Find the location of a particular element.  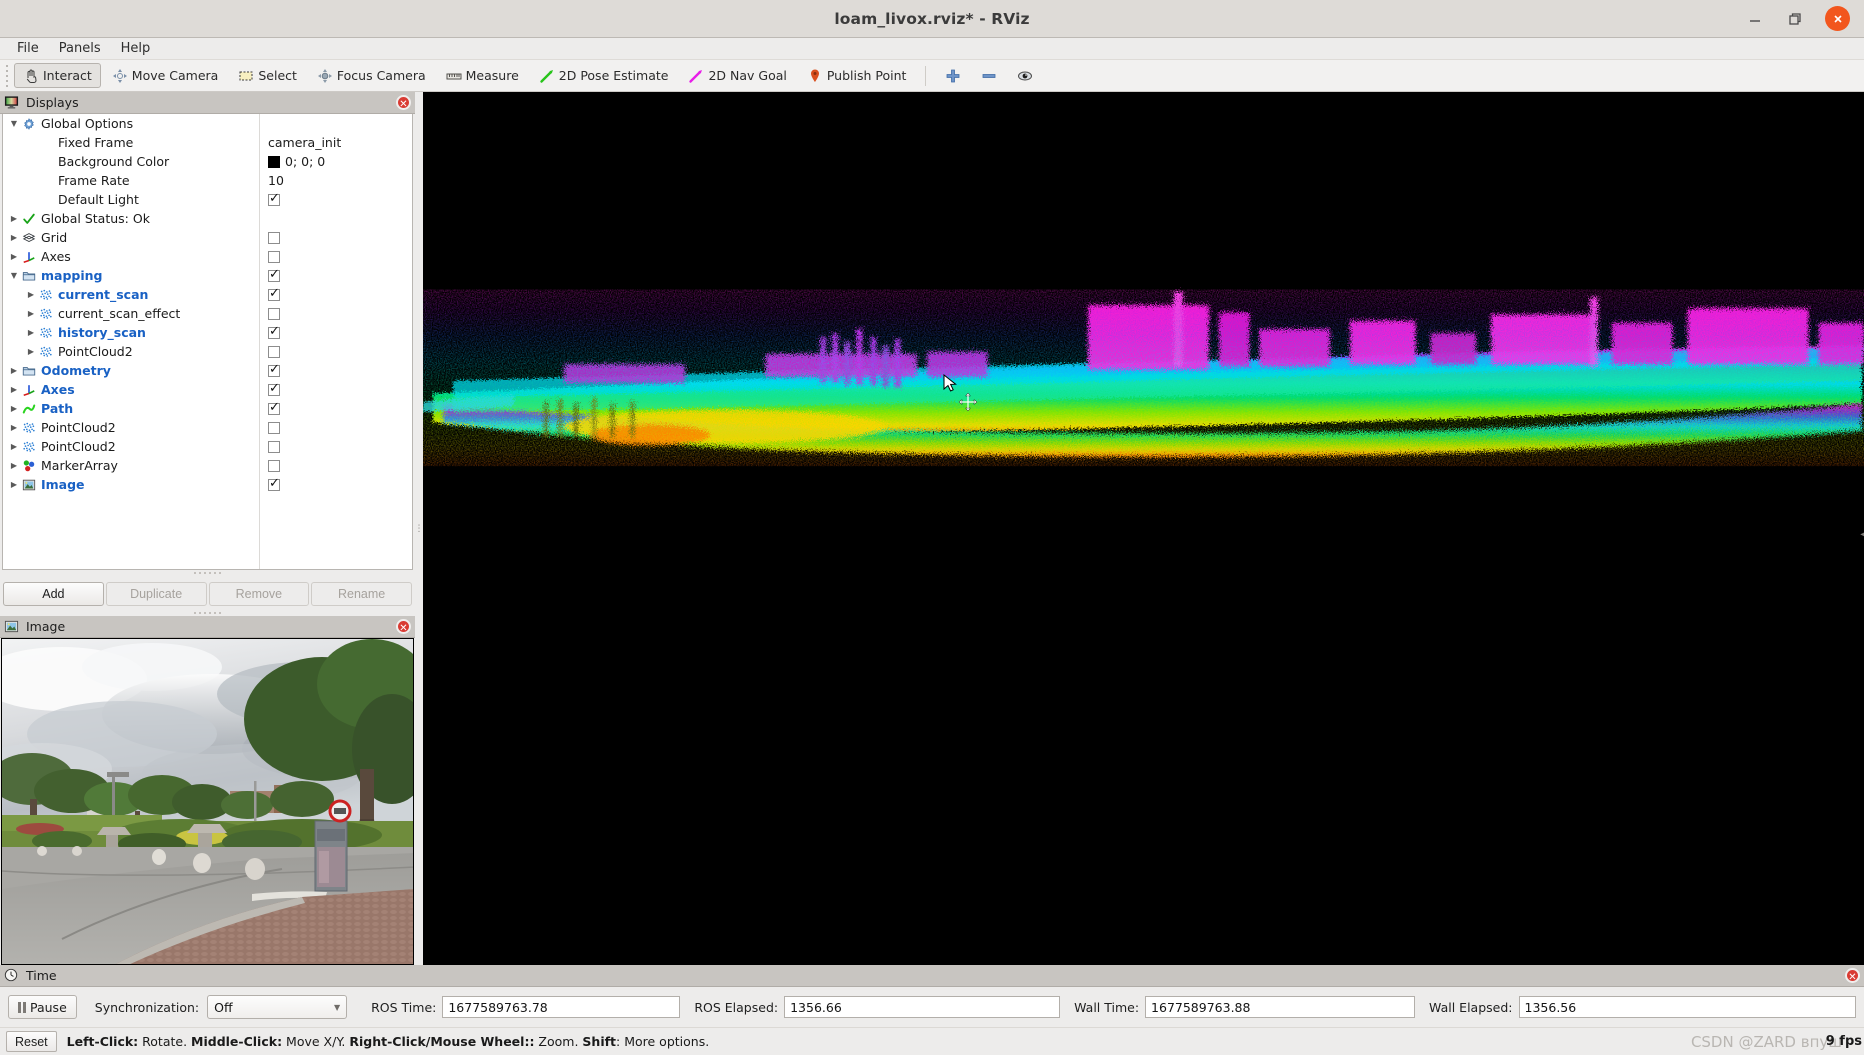

tool-2d-pose-estimate: 2D Pose Estimate is located at coordinates (604, 75).